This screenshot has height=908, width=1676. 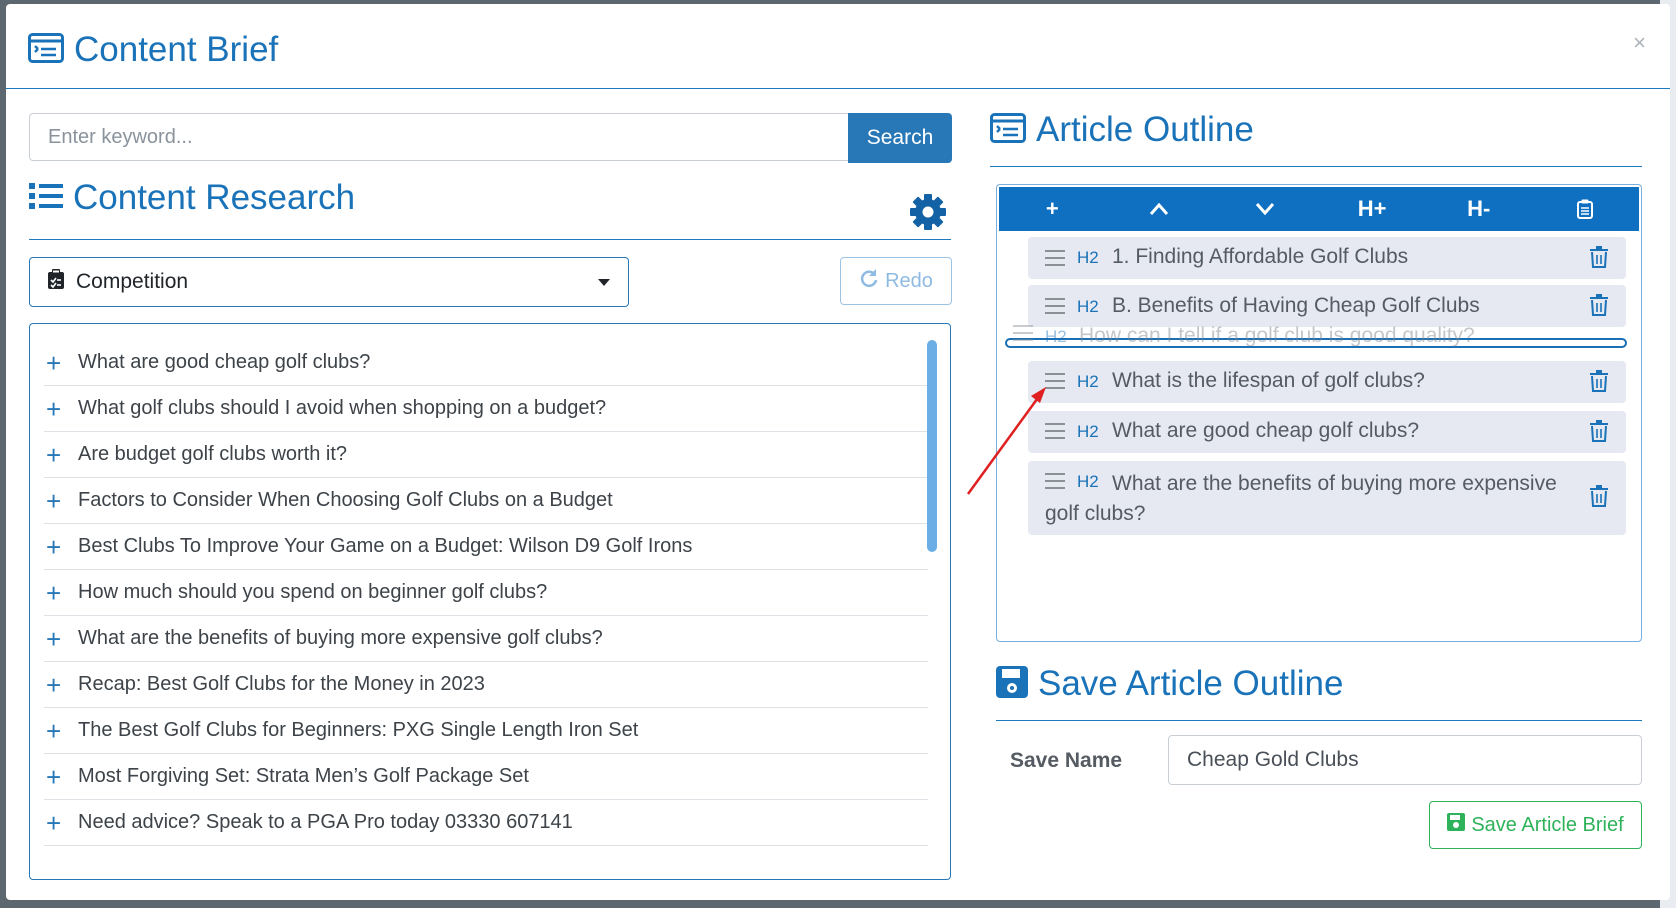 What do you see at coordinates (1405, 760) in the screenshot?
I see `save-name-input` at bounding box center [1405, 760].